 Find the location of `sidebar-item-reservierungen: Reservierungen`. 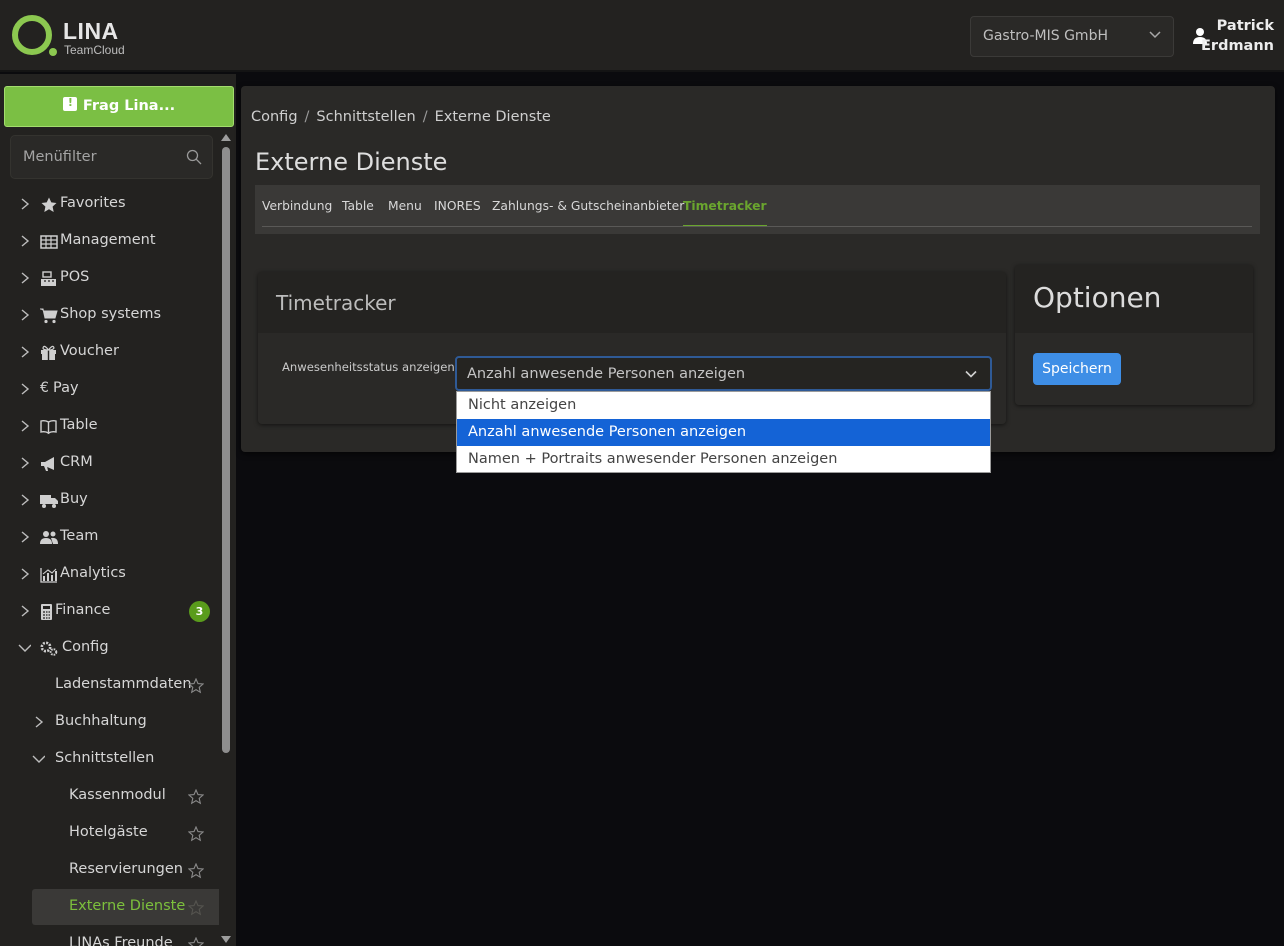

sidebar-item-reservierungen: Reservierungen is located at coordinates (109, 870).